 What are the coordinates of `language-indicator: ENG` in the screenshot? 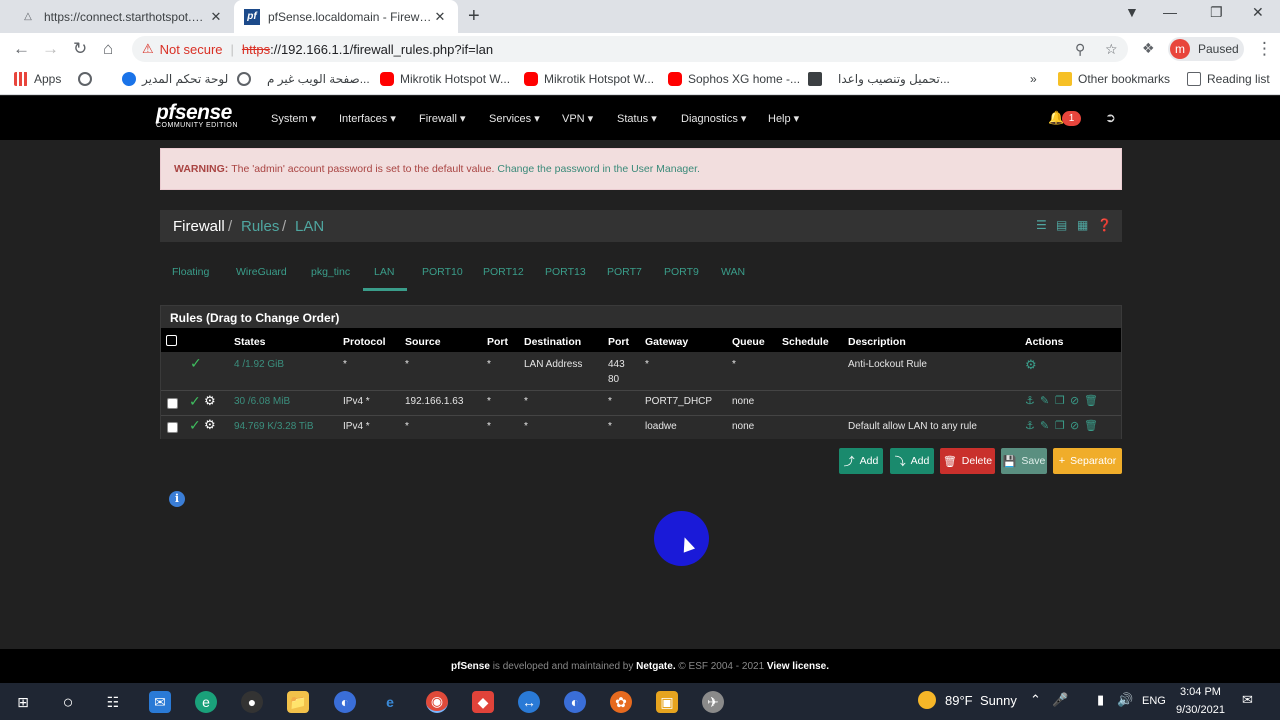 It's located at (1154, 701).